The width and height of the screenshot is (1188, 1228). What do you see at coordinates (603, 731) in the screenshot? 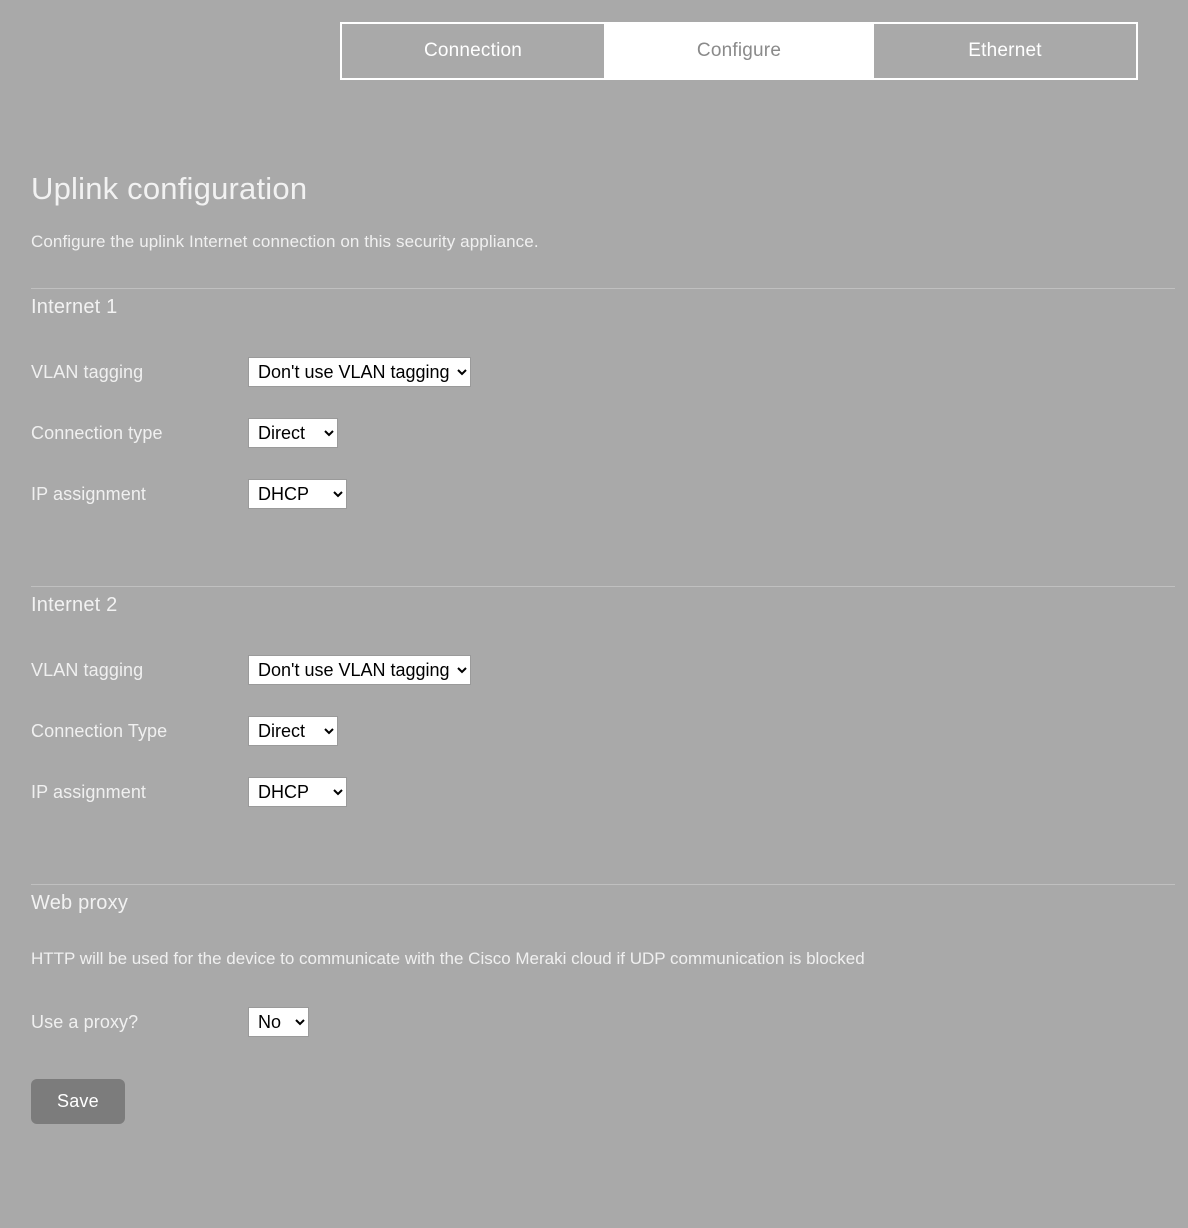
I see `field-row-internet2-connection-type: Connection Type DirectPPPoE` at bounding box center [603, 731].